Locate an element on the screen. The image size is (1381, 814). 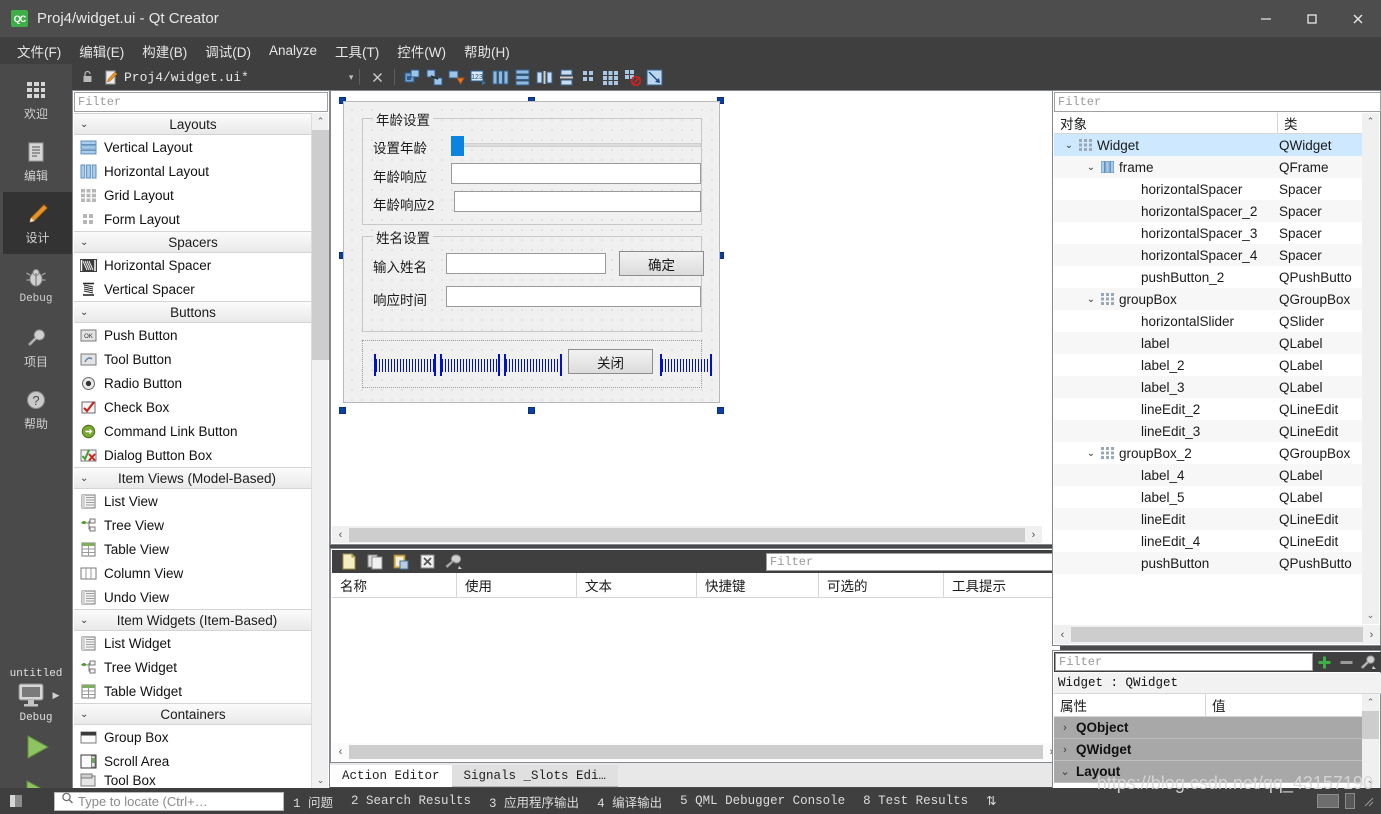
menu-edit: 编辑(E) is located at coordinates (101, 51).